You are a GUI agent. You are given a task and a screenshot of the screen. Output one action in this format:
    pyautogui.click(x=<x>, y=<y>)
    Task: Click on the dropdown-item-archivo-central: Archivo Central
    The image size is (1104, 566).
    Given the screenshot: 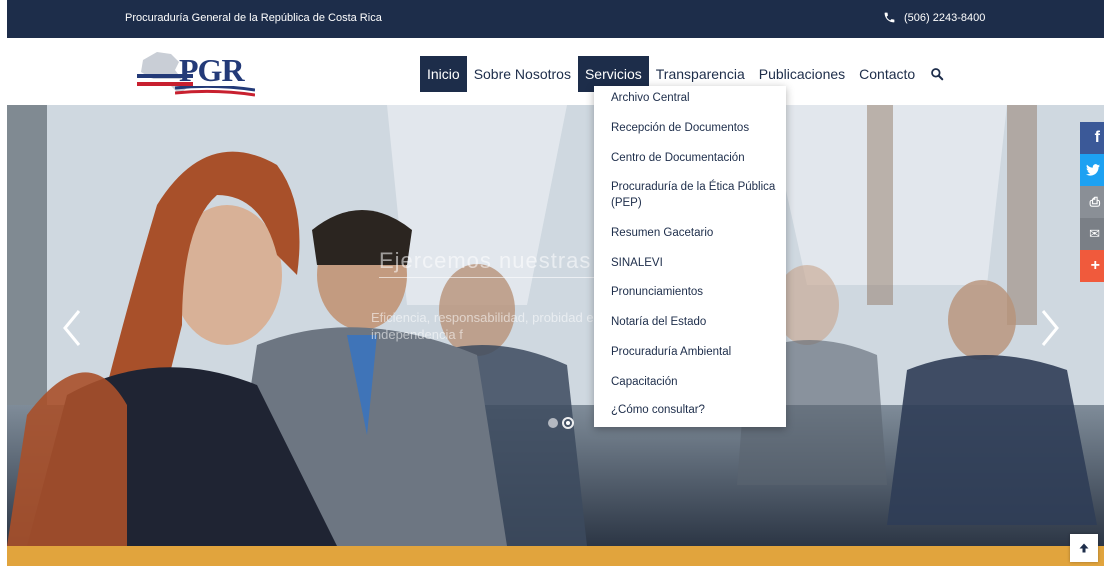 What is the action you would take?
    pyautogui.click(x=693, y=98)
    